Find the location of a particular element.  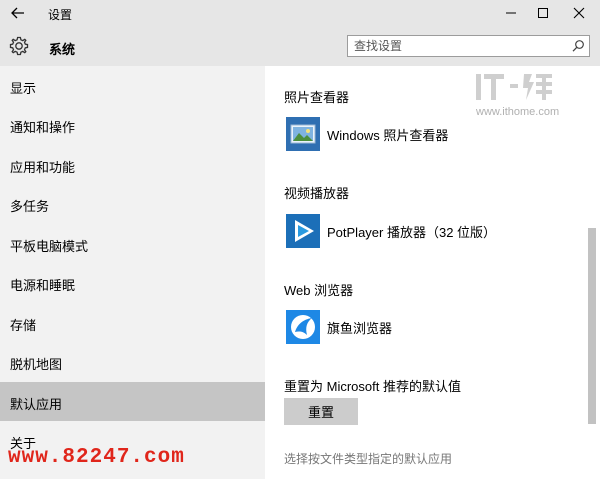

qiyu-browser-name: 旗鱼浏览器 is located at coordinates (360, 328).